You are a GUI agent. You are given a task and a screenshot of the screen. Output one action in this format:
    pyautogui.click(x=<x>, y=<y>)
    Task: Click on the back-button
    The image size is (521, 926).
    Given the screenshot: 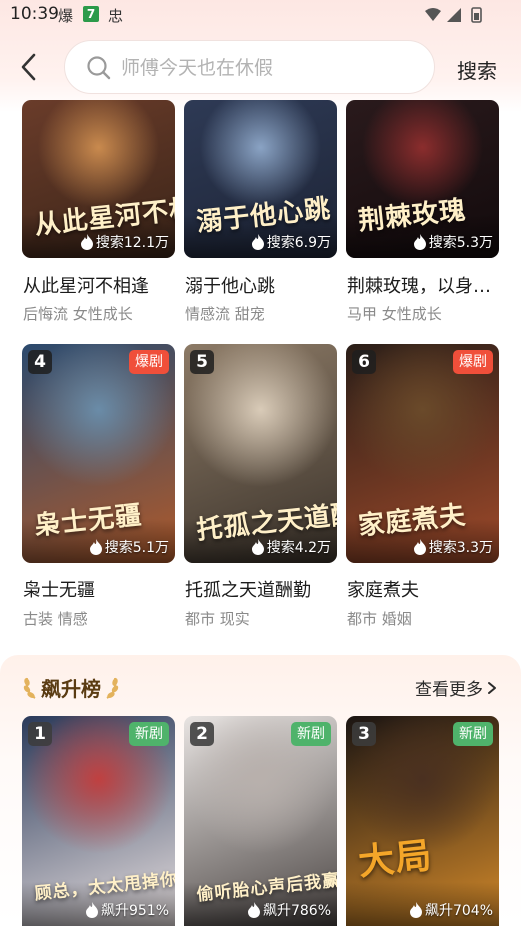 What is the action you would take?
    pyautogui.click(x=29, y=67)
    